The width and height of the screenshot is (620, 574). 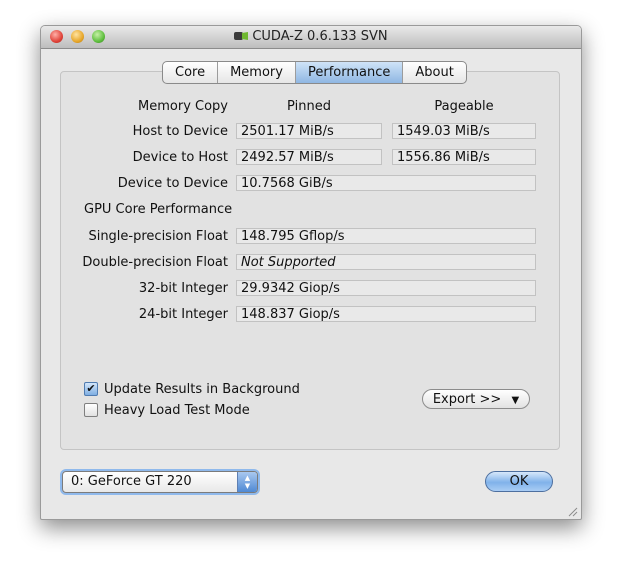 I want to click on memory-copy-heading: Memory Copy, so click(x=183, y=106).